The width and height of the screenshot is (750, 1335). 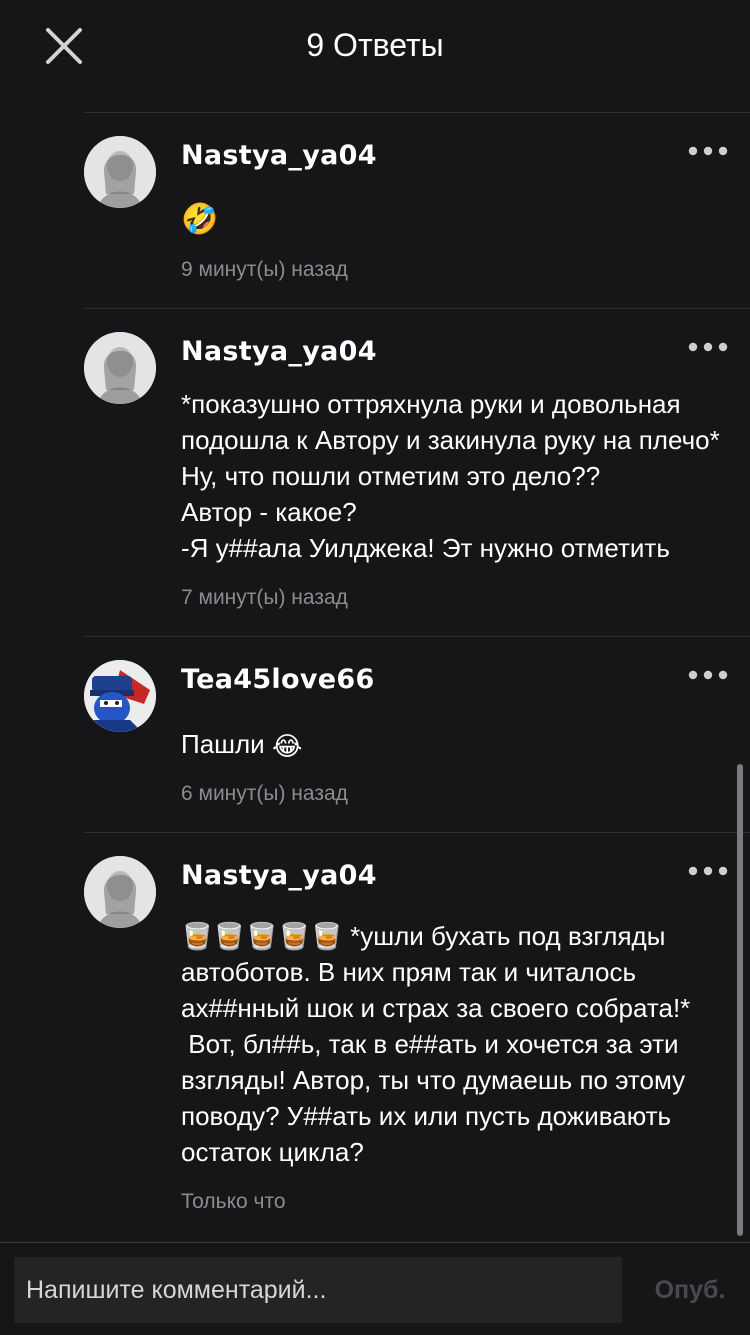 I want to click on comment-text: 🤣, so click(x=200, y=219).